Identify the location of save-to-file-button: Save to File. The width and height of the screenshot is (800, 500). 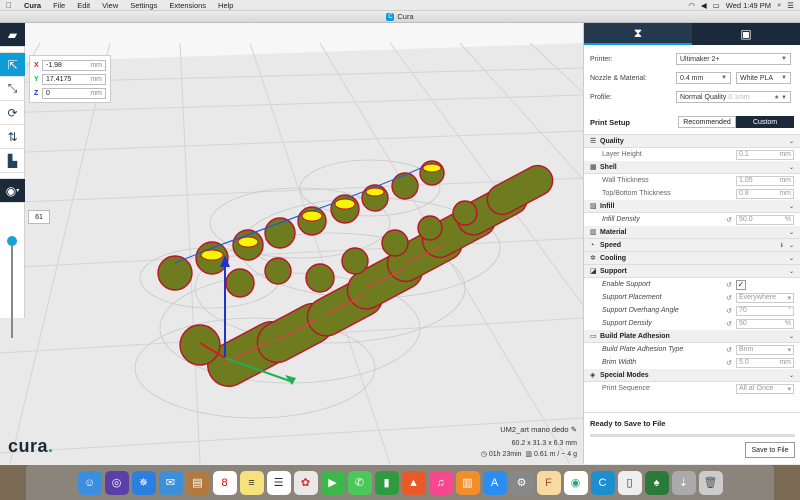
(770, 450).